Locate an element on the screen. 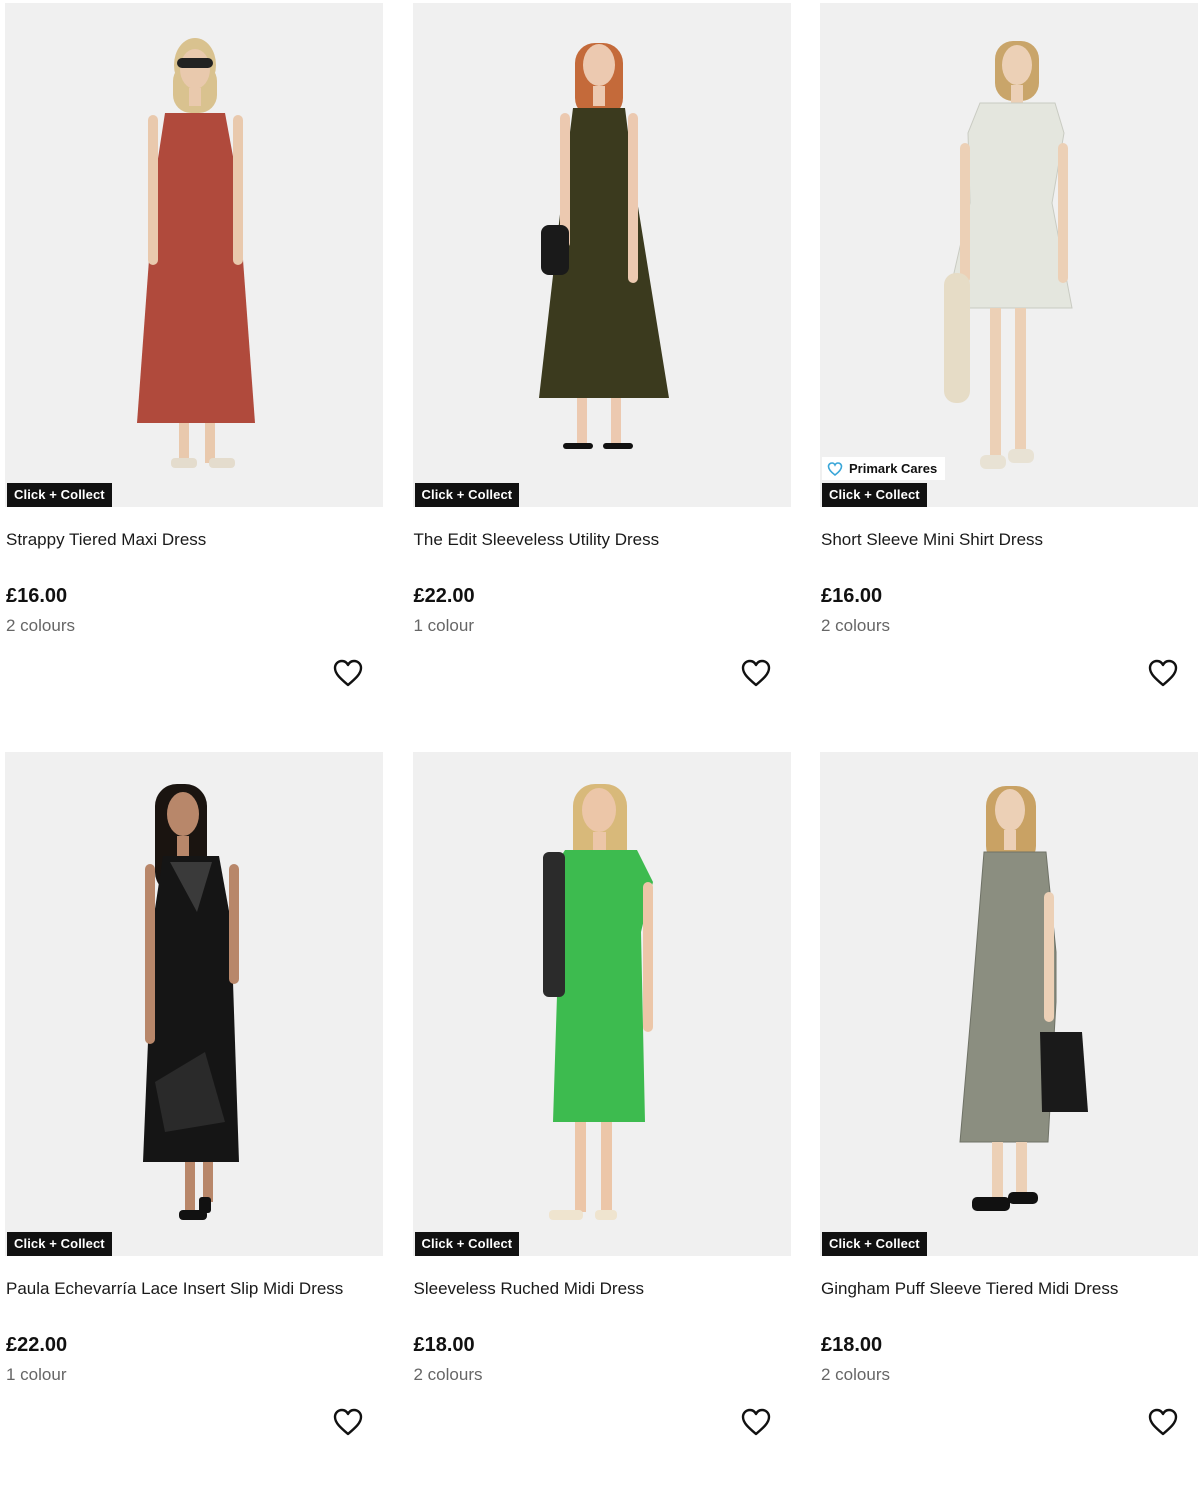  primark-cares-badge: Primark Cares is located at coordinates (884, 468).